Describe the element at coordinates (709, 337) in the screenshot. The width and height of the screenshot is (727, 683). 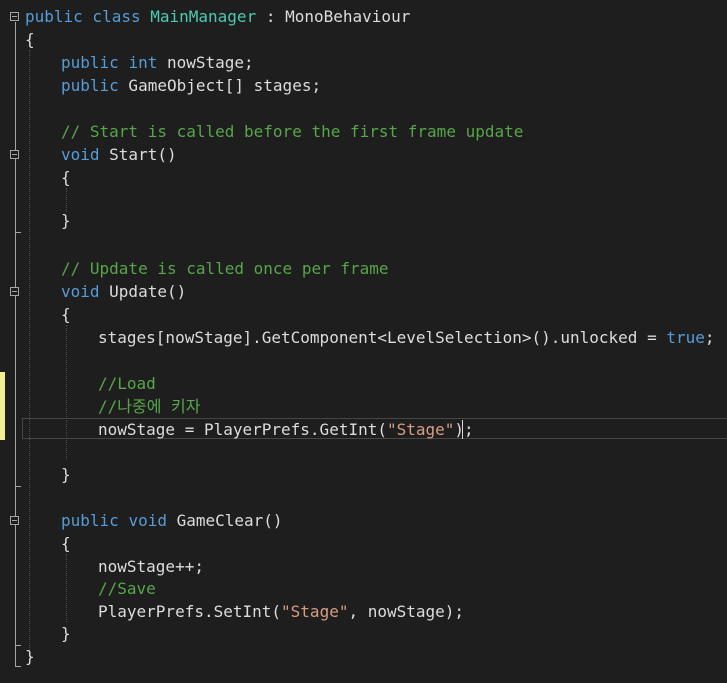
I see `code-token: ;` at that location.